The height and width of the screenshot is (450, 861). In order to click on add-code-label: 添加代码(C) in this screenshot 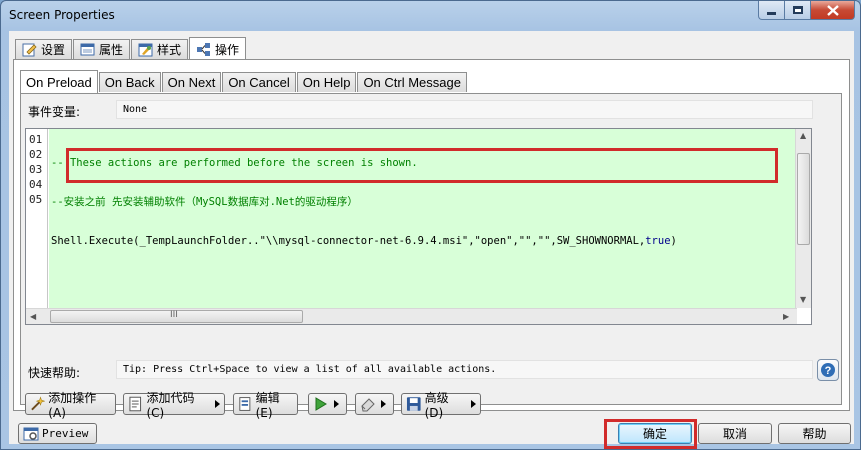, I will do `click(170, 405)`.